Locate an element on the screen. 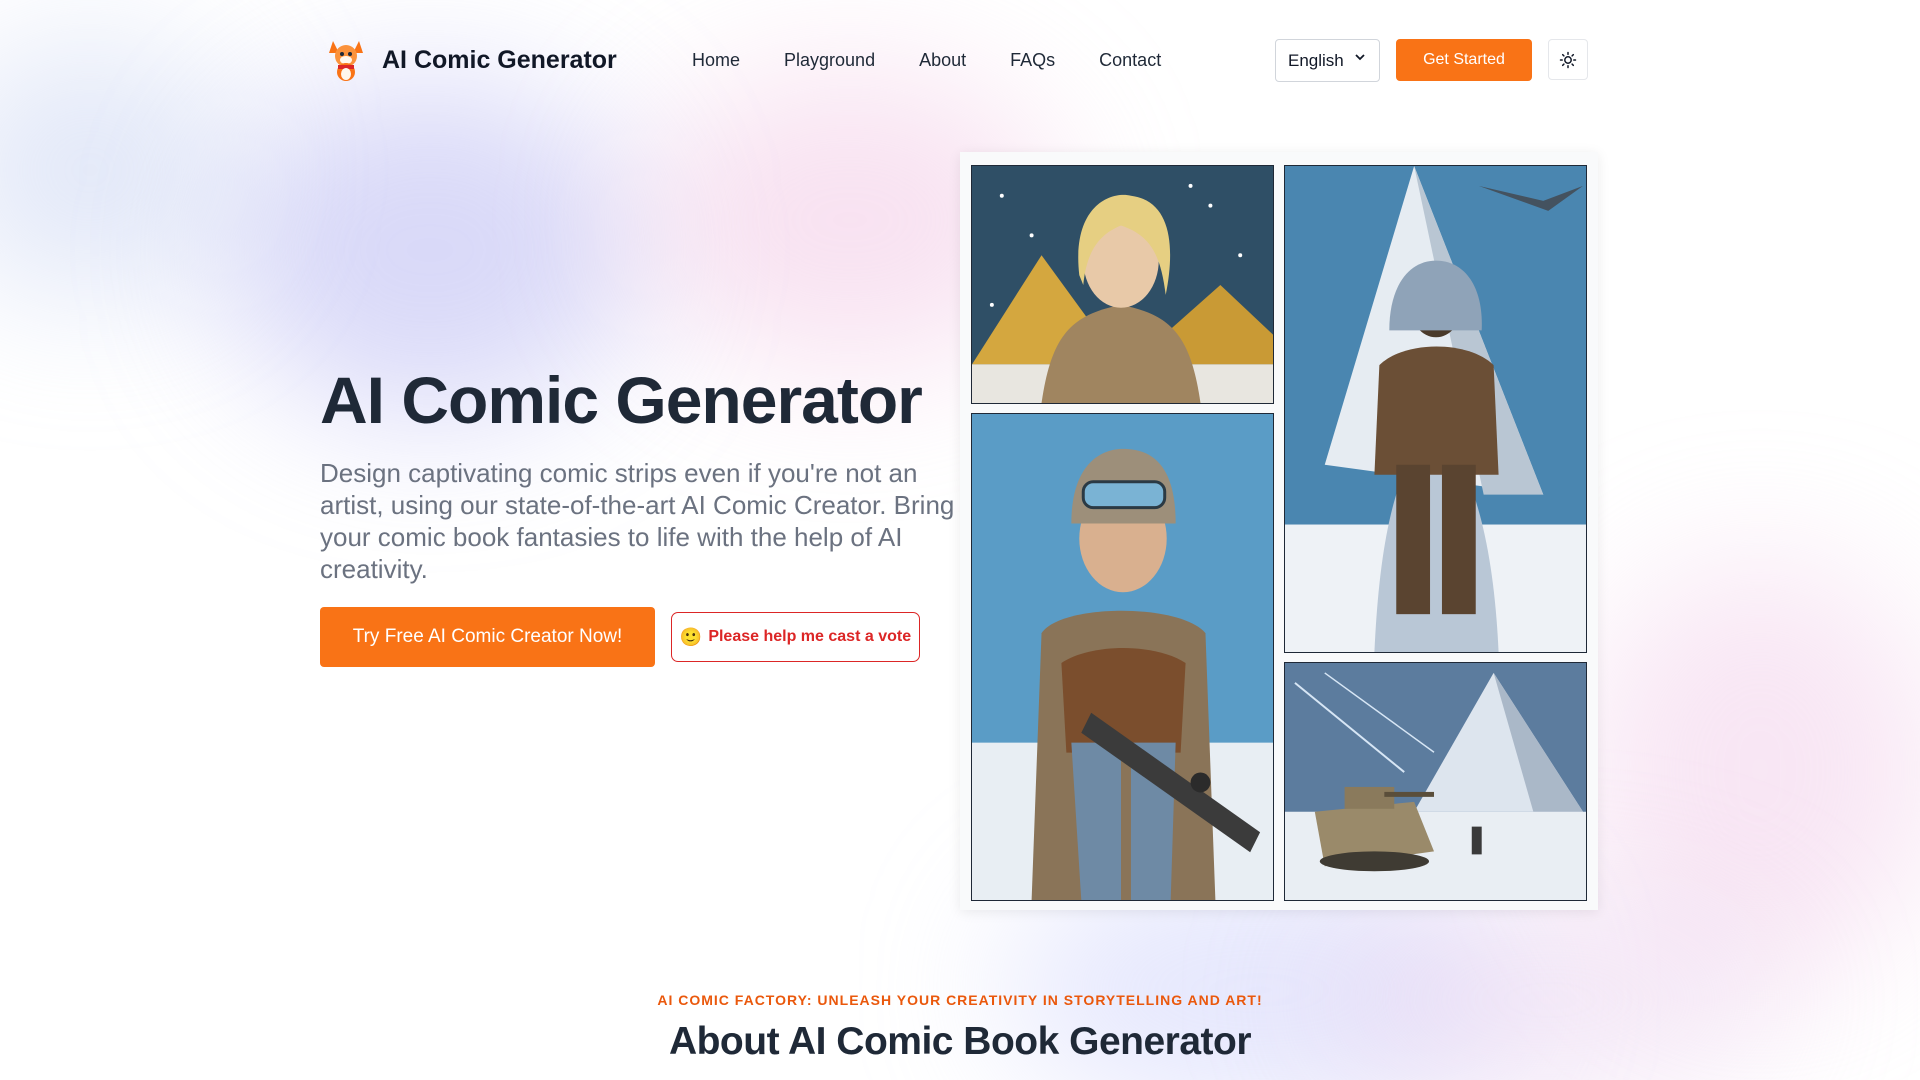 The height and width of the screenshot is (1080, 1920). hooded-warrior-snow-pyramid-panel is located at coordinates (1435, 409).